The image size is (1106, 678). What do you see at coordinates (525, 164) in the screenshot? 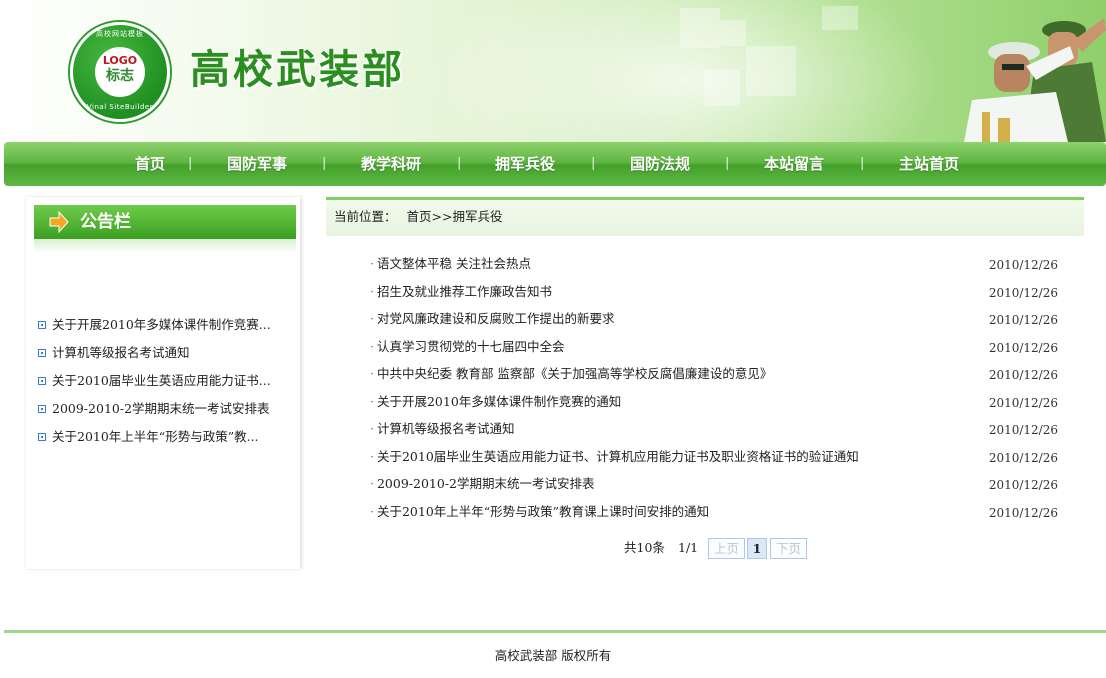
I see `nav-item-military-support: 拥军兵役` at bounding box center [525, 164].